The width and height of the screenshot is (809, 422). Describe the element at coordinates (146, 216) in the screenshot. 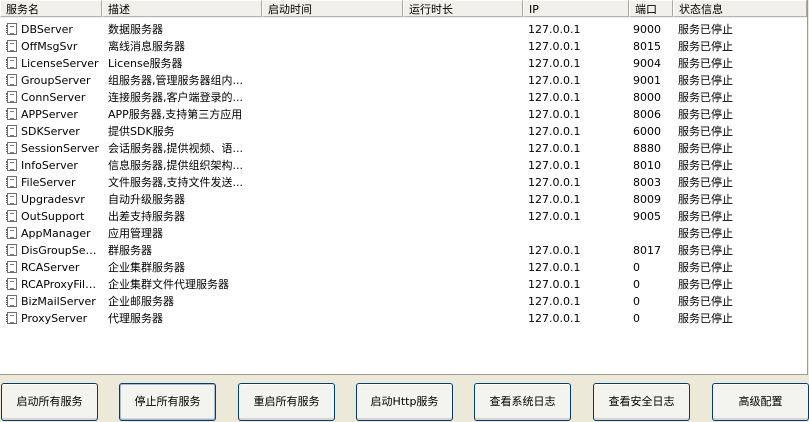

I see `service-description: 出差支持服务器` at that location.